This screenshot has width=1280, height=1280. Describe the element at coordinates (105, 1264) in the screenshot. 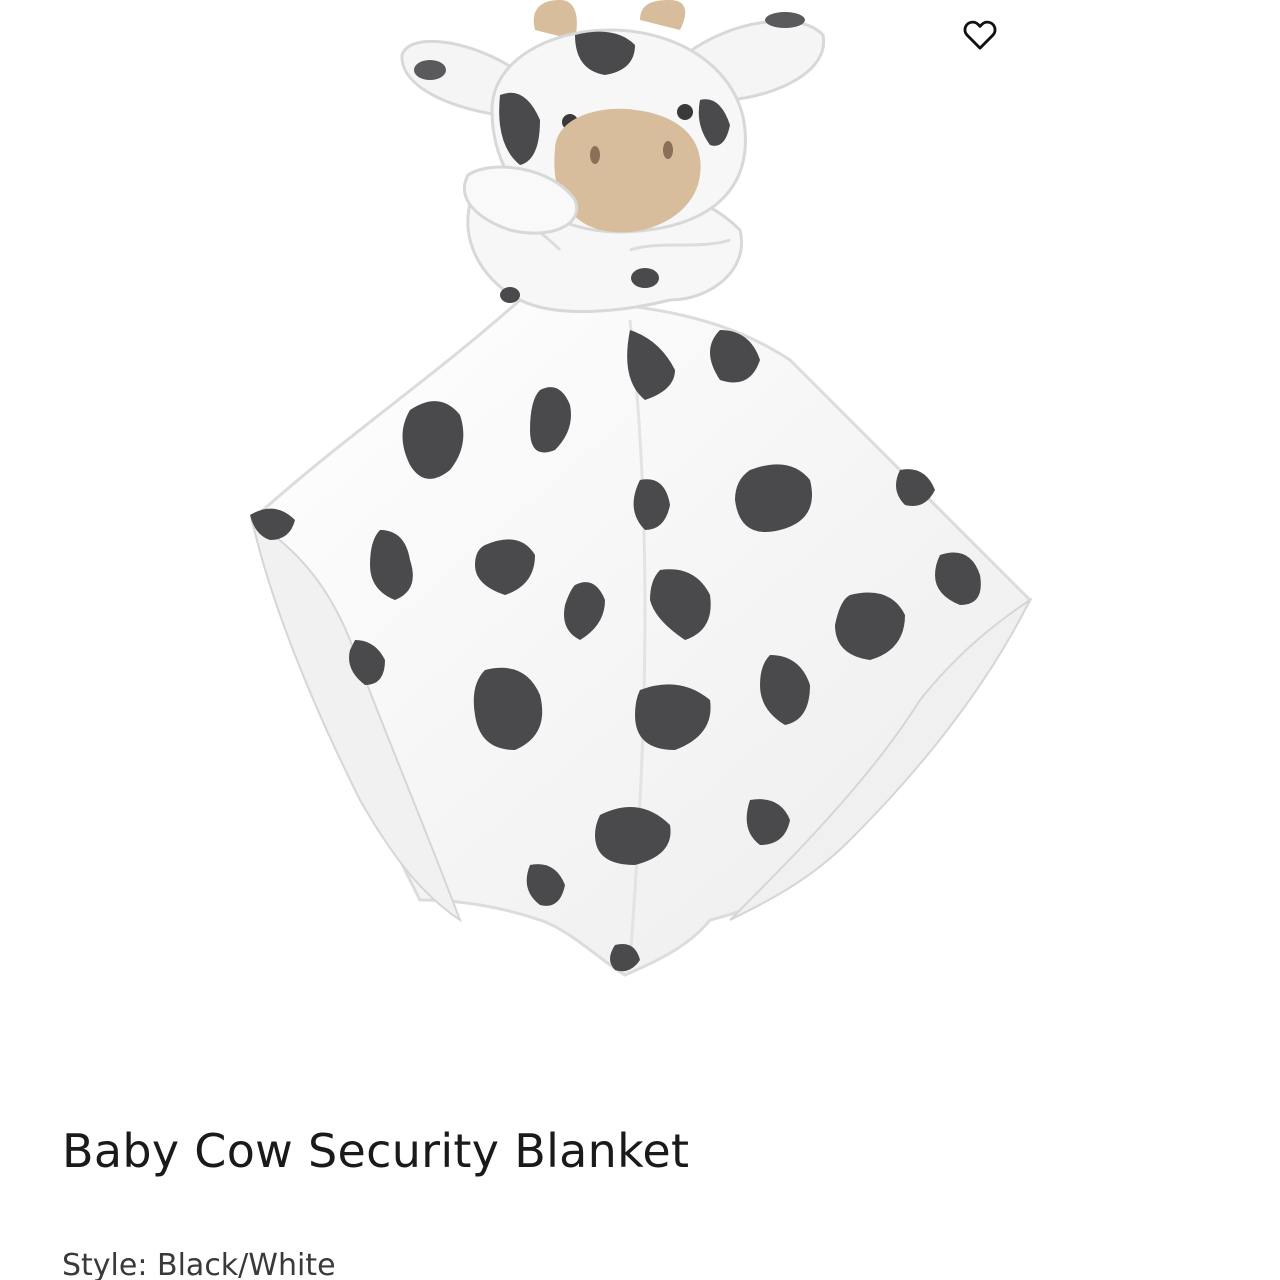

I see `style-label: Style:` at that location.